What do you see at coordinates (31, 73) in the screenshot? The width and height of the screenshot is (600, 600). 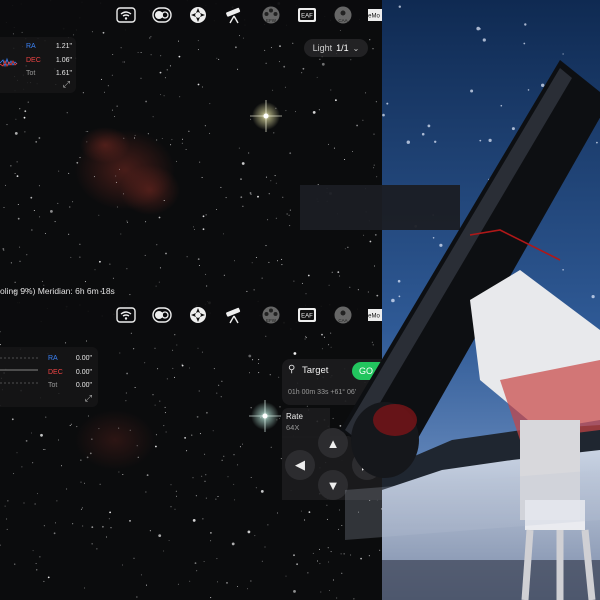 I see `tot-label: Tot` at bounding box center [31, 73].